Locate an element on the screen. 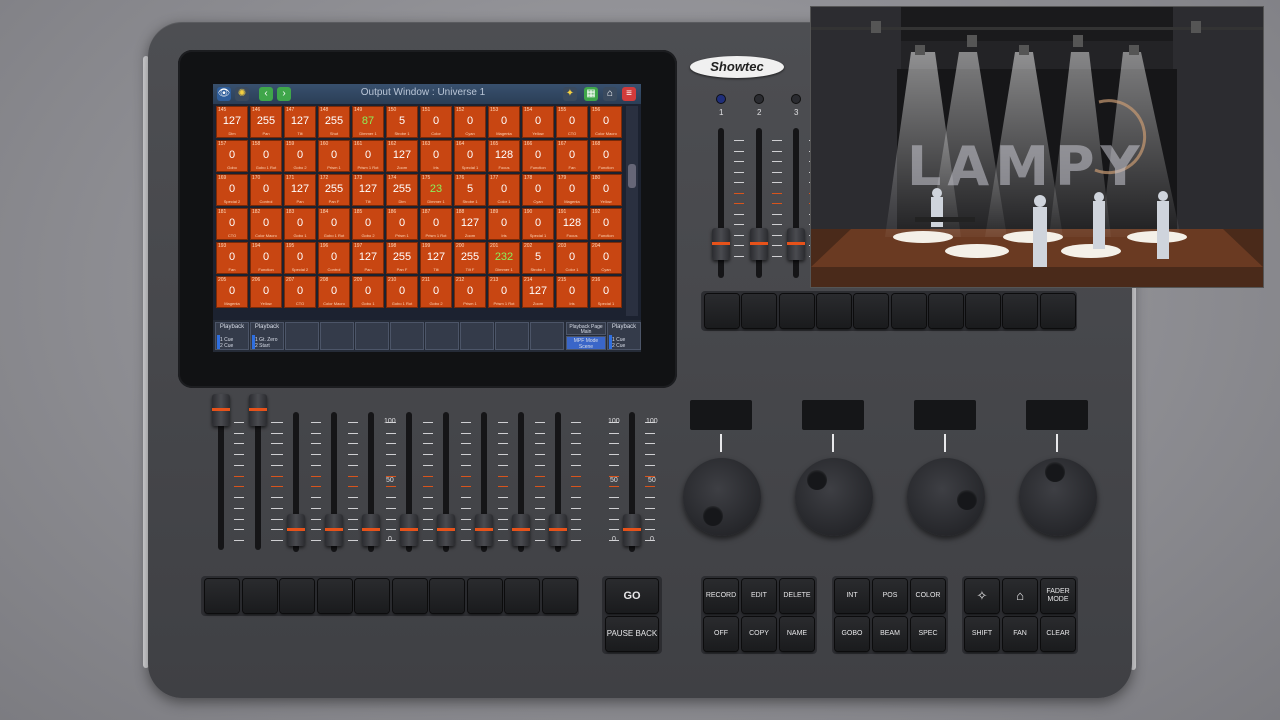  name-button: NAME is located at coordinates (797, 634).